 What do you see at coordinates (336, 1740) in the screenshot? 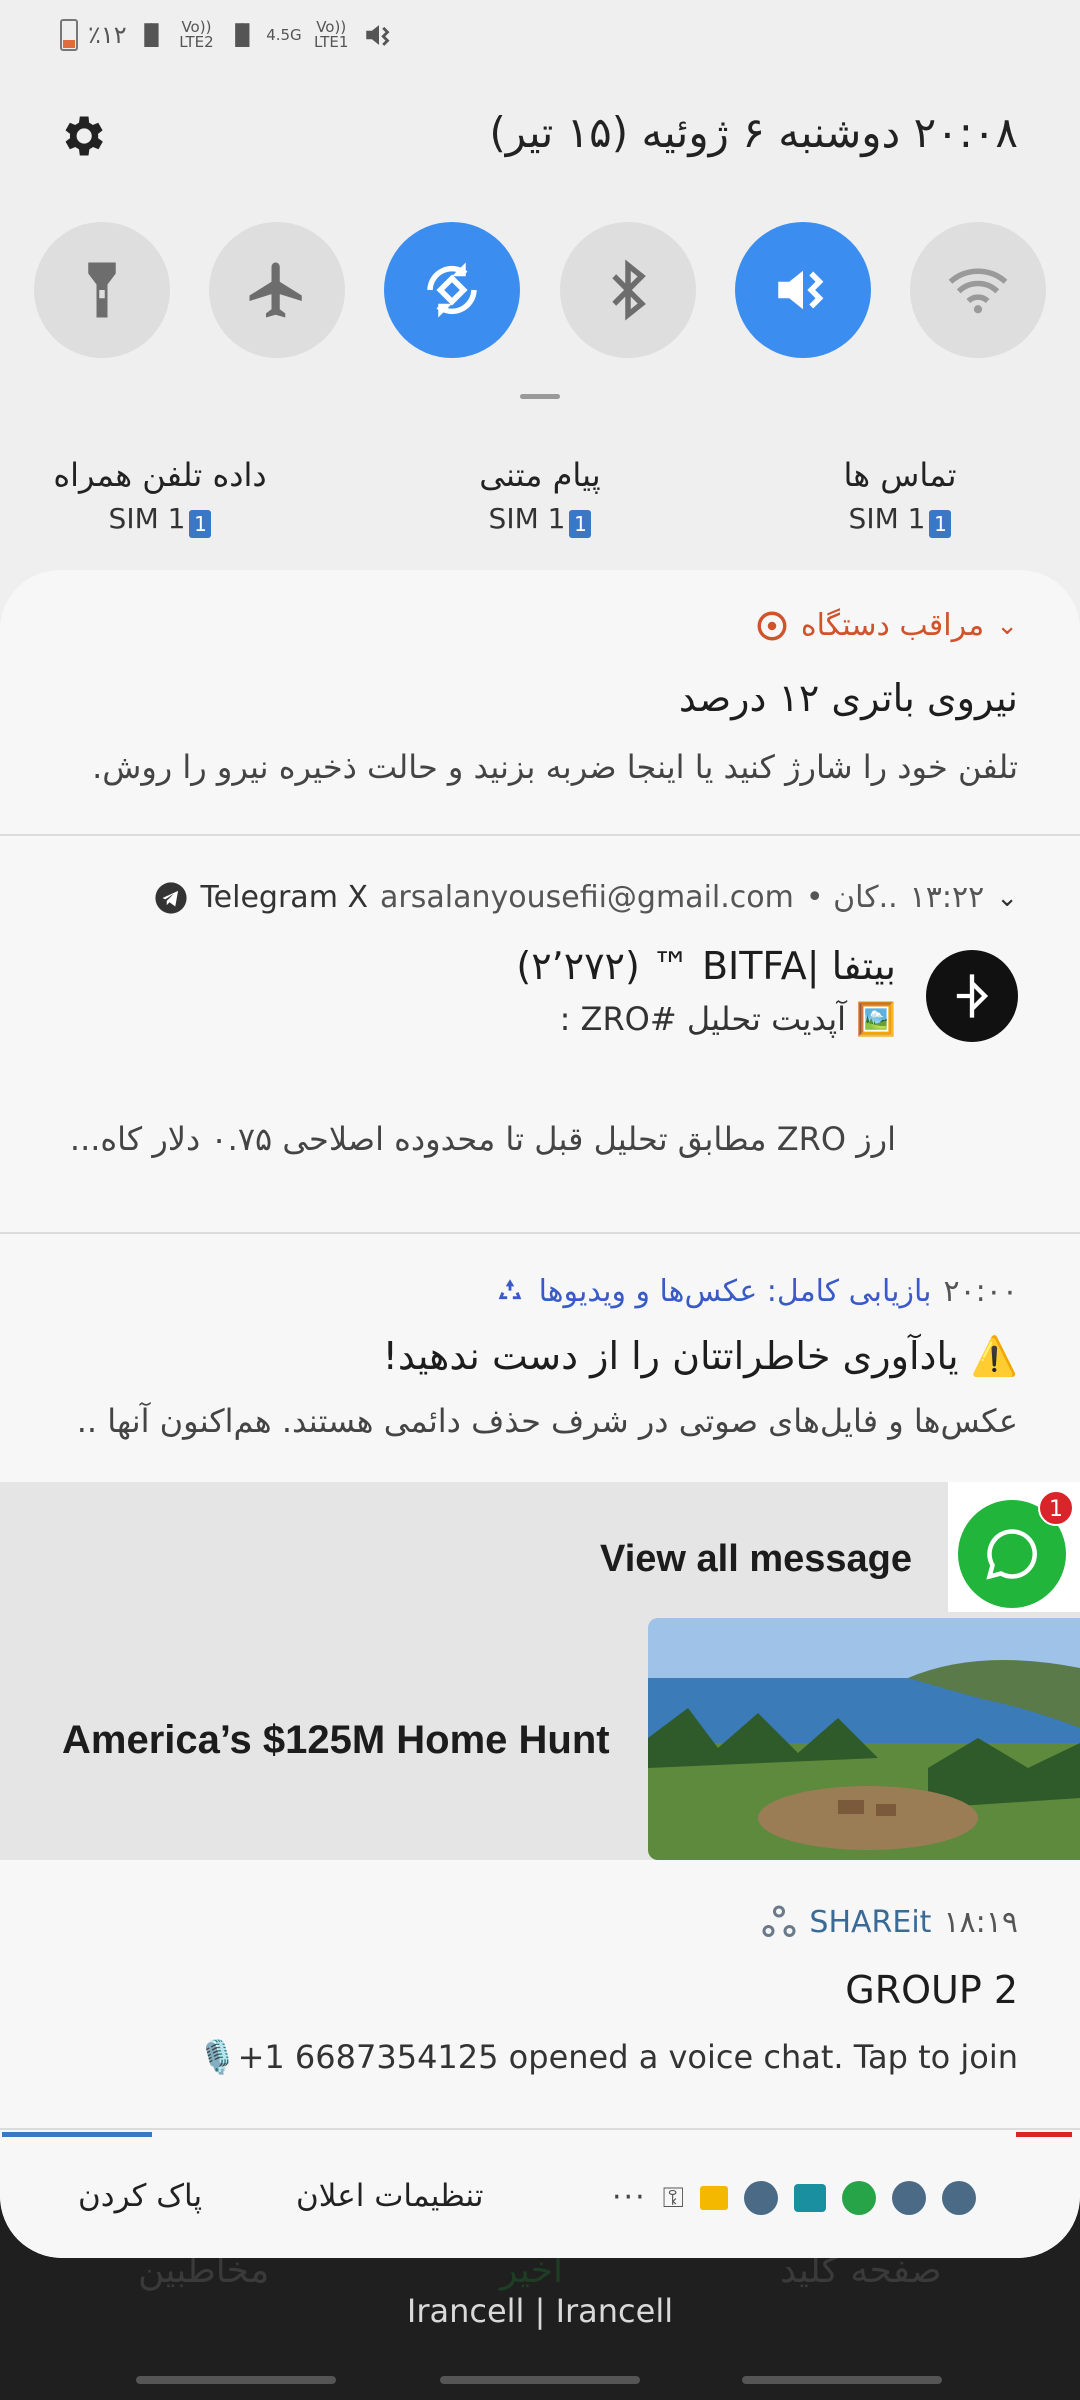
I see `ad-headline: America’s $125M Home Hunt` at bounding box center [336, 1740].